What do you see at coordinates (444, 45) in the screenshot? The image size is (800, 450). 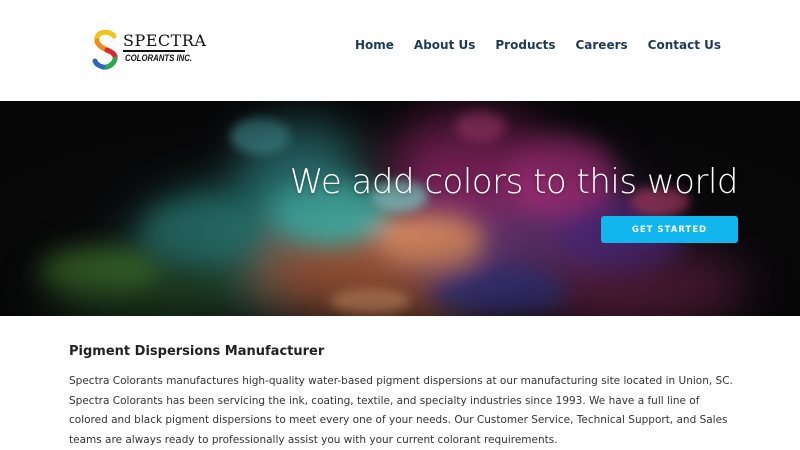 I see `nav-about-us-link: About Us` at bounding box center [444, 45].